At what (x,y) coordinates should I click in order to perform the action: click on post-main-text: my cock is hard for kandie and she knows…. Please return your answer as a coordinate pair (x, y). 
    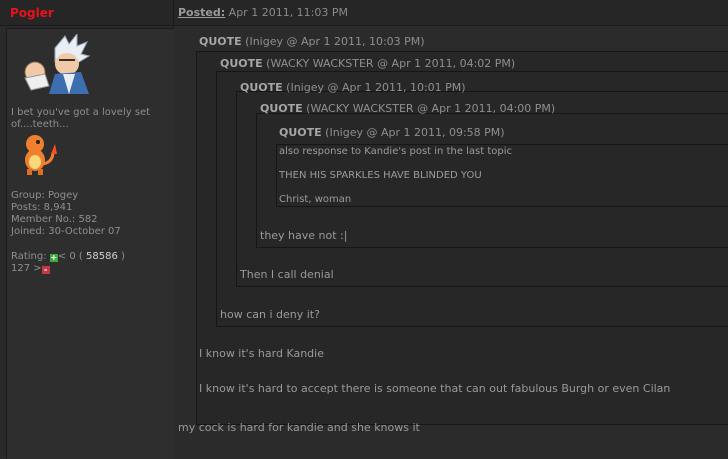
    Looking at the image, I should click on (299, 427).